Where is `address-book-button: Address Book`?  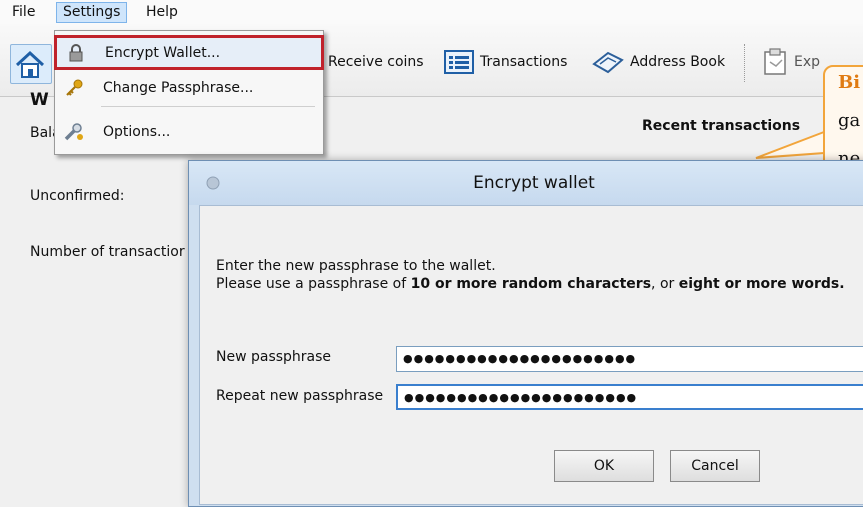
address-book-button: Address Book is located at coordinates (658, 62).